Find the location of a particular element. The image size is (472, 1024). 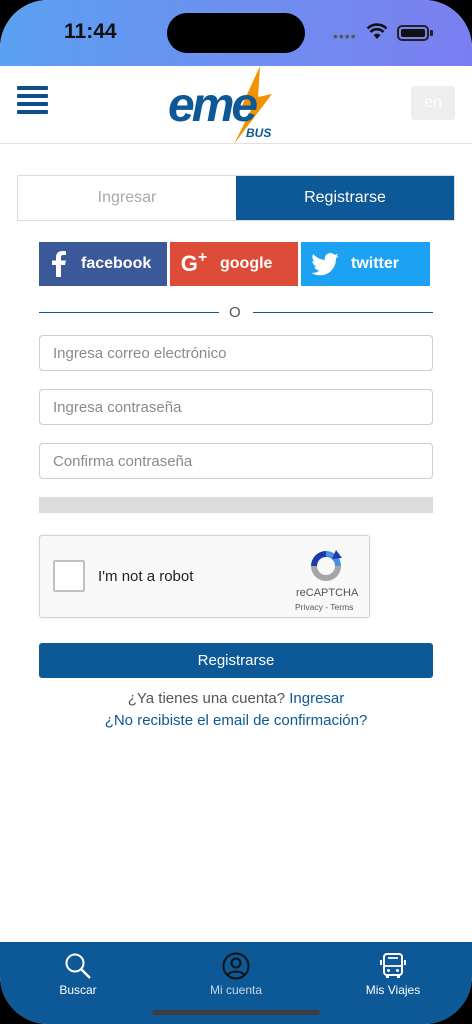

have-account-line: ¿Ya tienes una cuenta? Ingresar is located at coordinates (236, 698).